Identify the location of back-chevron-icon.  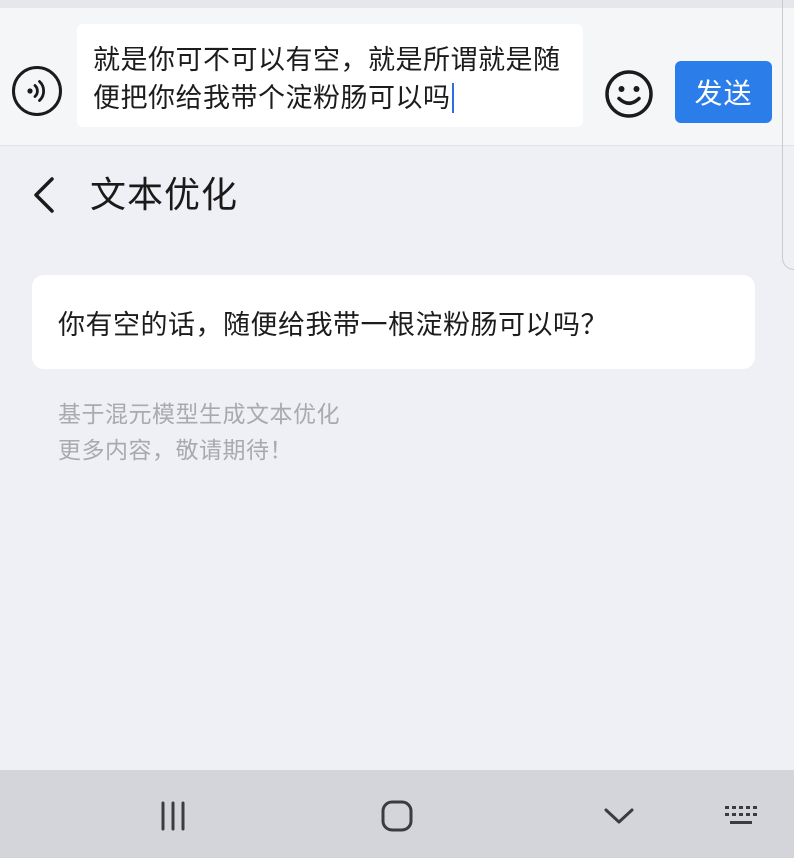
(44, 195).